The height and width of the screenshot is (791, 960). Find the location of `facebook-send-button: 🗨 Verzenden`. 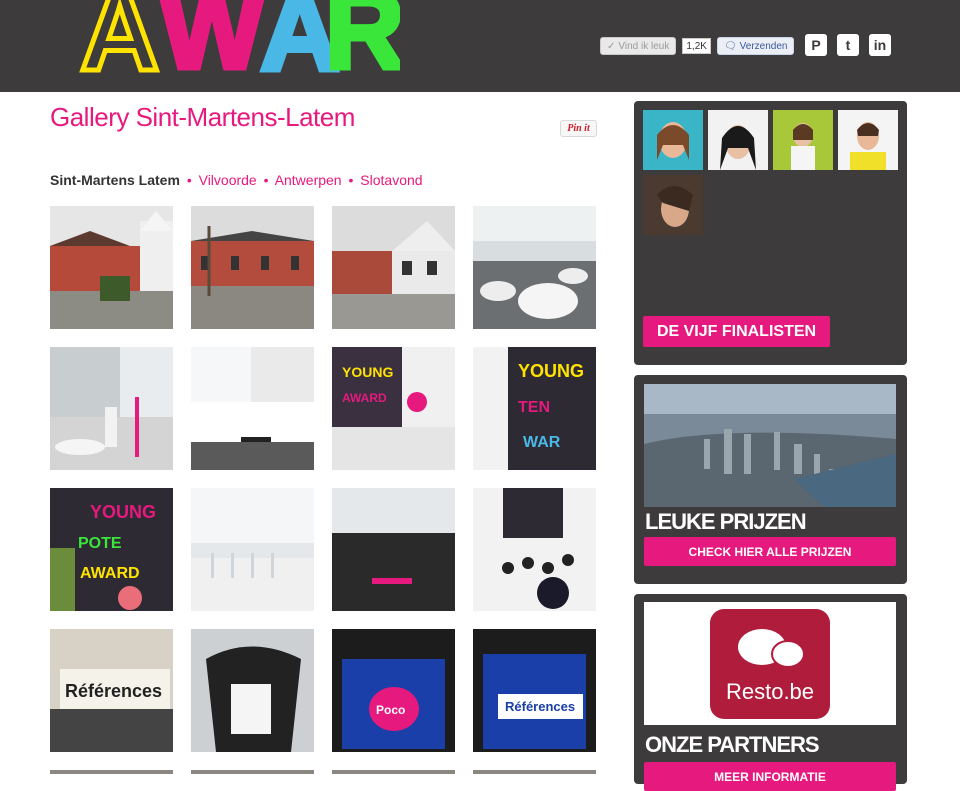

facebook-send-button: 🗨 Verzenden is located at coordinates (755, 46).